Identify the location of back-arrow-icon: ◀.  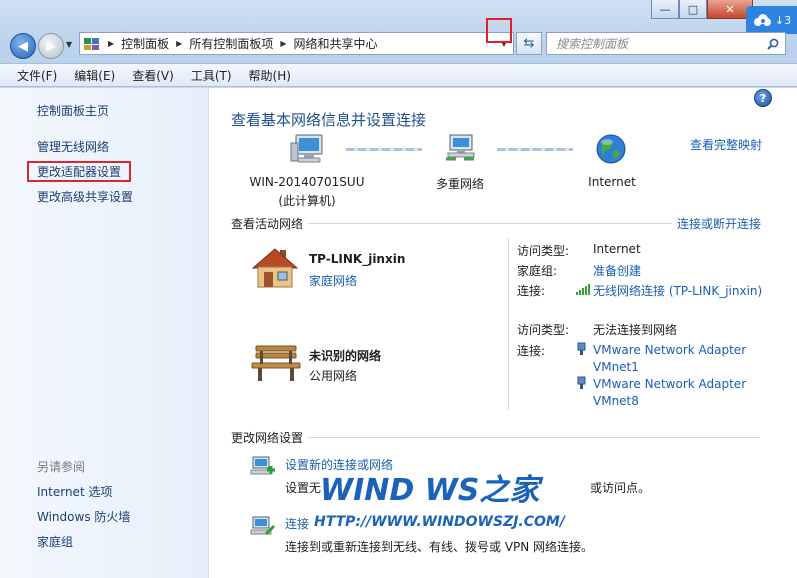
(23, 46).